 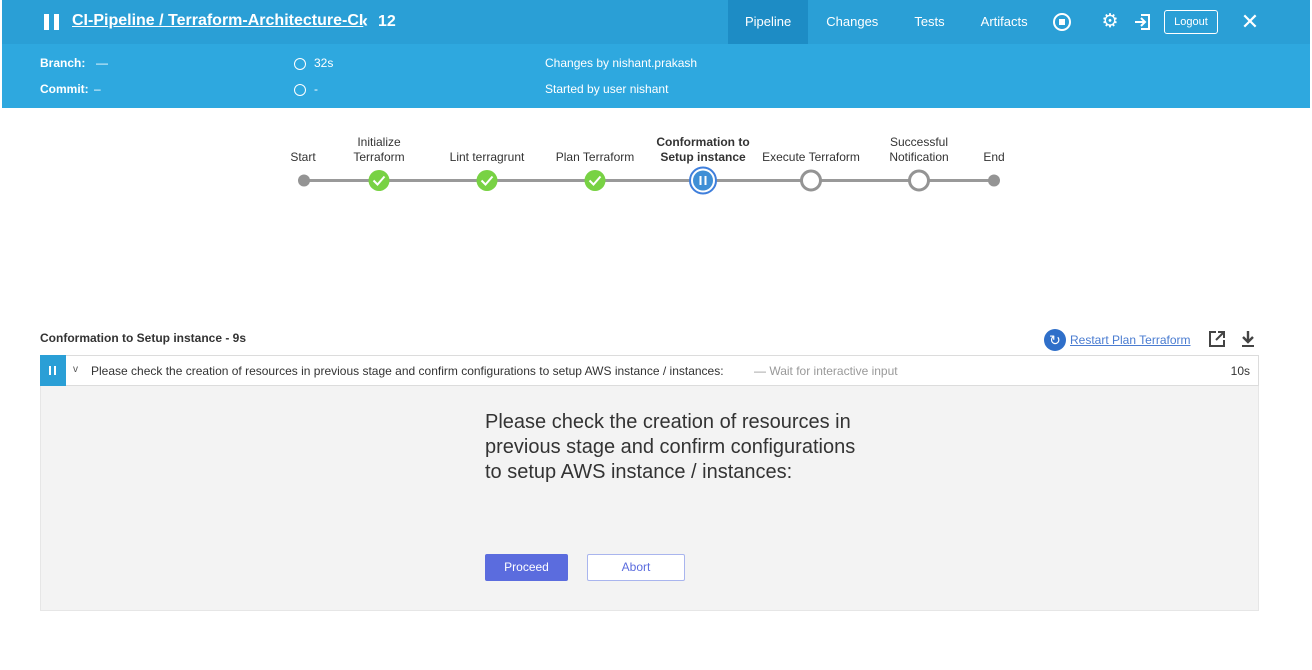 What do you see at coordinates (1240, 371) in the screenshot?
I see `step-duration: 10s` at bounding box center [1240, 371].